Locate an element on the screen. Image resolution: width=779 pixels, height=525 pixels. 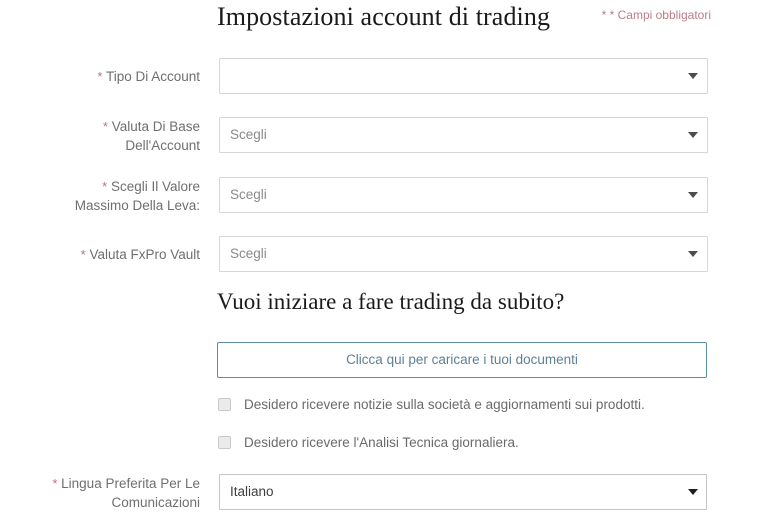
upload-documents-button: Clicca qui per caricare i tuoi documenti is located at coordinates (462, 360).